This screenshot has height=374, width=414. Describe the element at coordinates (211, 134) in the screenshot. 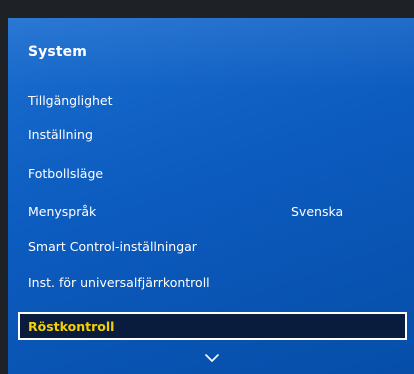

I see `menu-item-setup: Inställning` at that location.